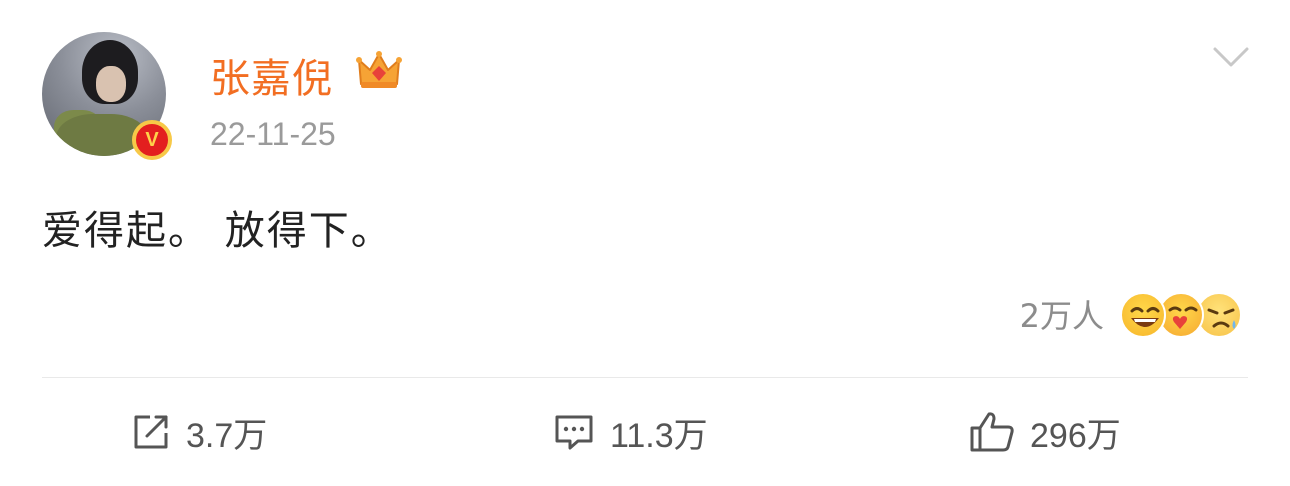  Describe the element at coordinates (1143, 315) in the screenshot. I see `laugh-emoji-icon` at that location.